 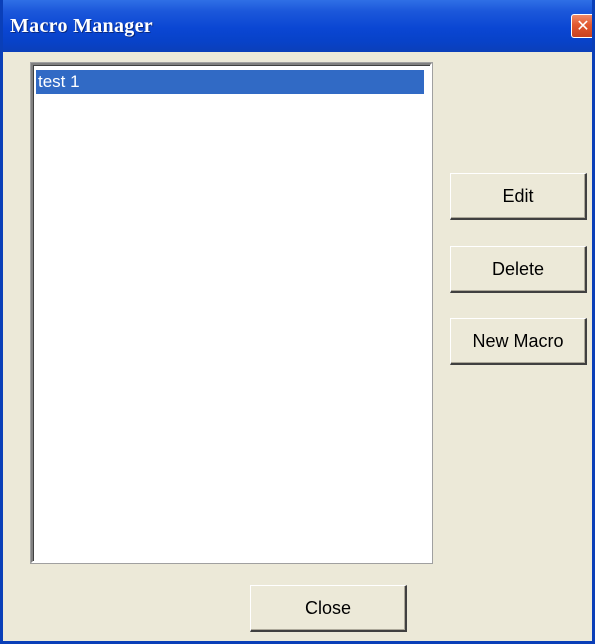 I want to click on list-item: test 1, so click(x=230, y=82).